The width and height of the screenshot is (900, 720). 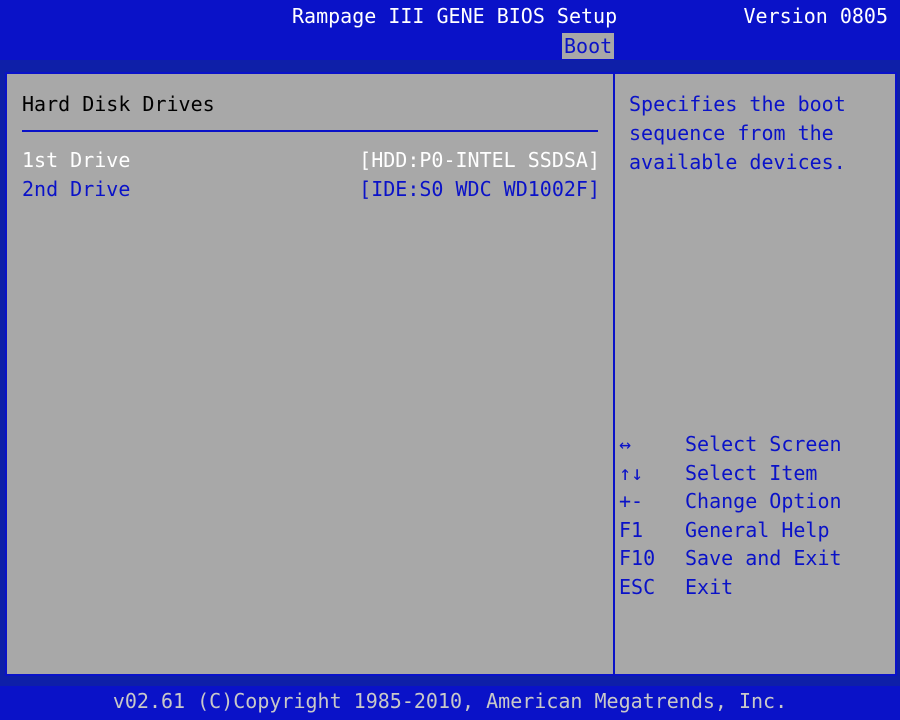 What do you see at coordinates (118, 104) in the screenshot?
I see `section-title: Hard Disk Drives` at bounding box center [118, 104].